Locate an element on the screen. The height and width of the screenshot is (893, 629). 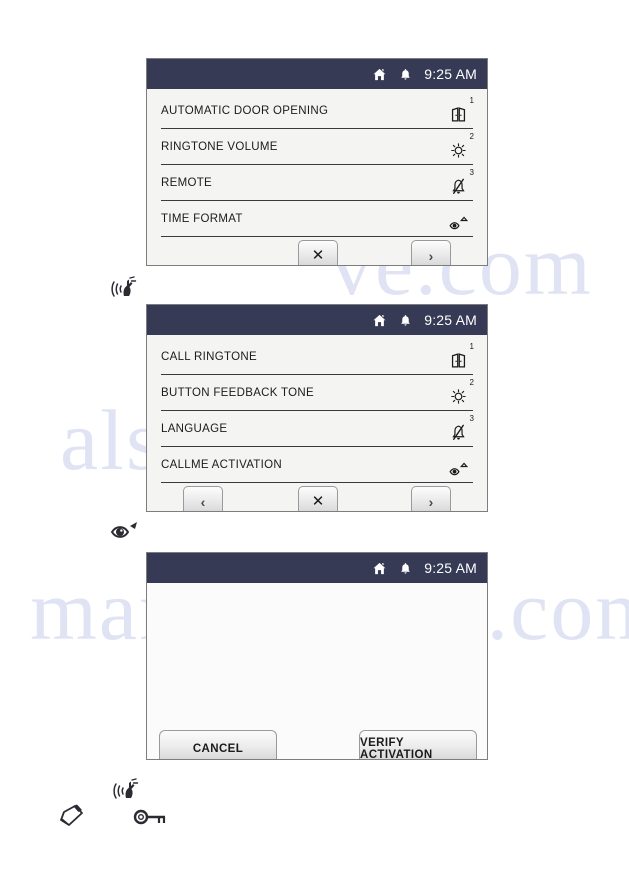
verify-activation-button: VERIFY ACTIVATION is located at coordinates (418, 745).